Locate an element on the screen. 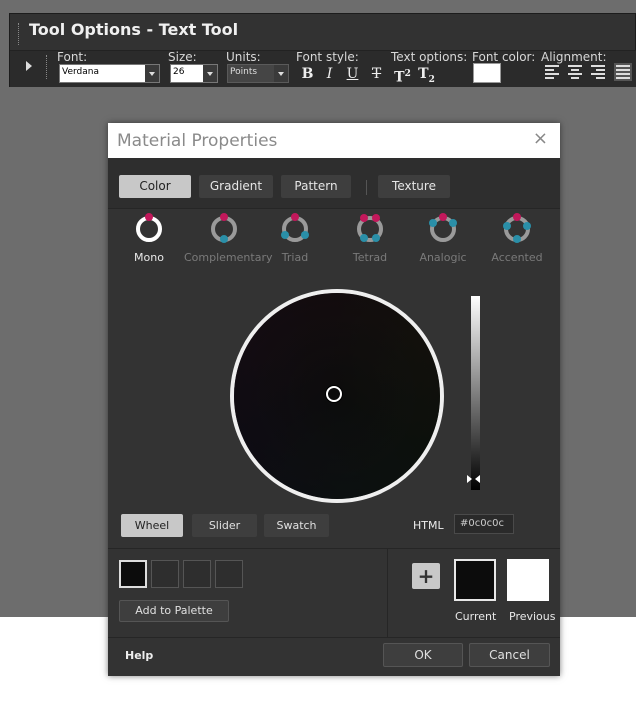 The height and width of the screenshot is (706, 636). expand-arrow-icon is located at coordinates (29, 66).